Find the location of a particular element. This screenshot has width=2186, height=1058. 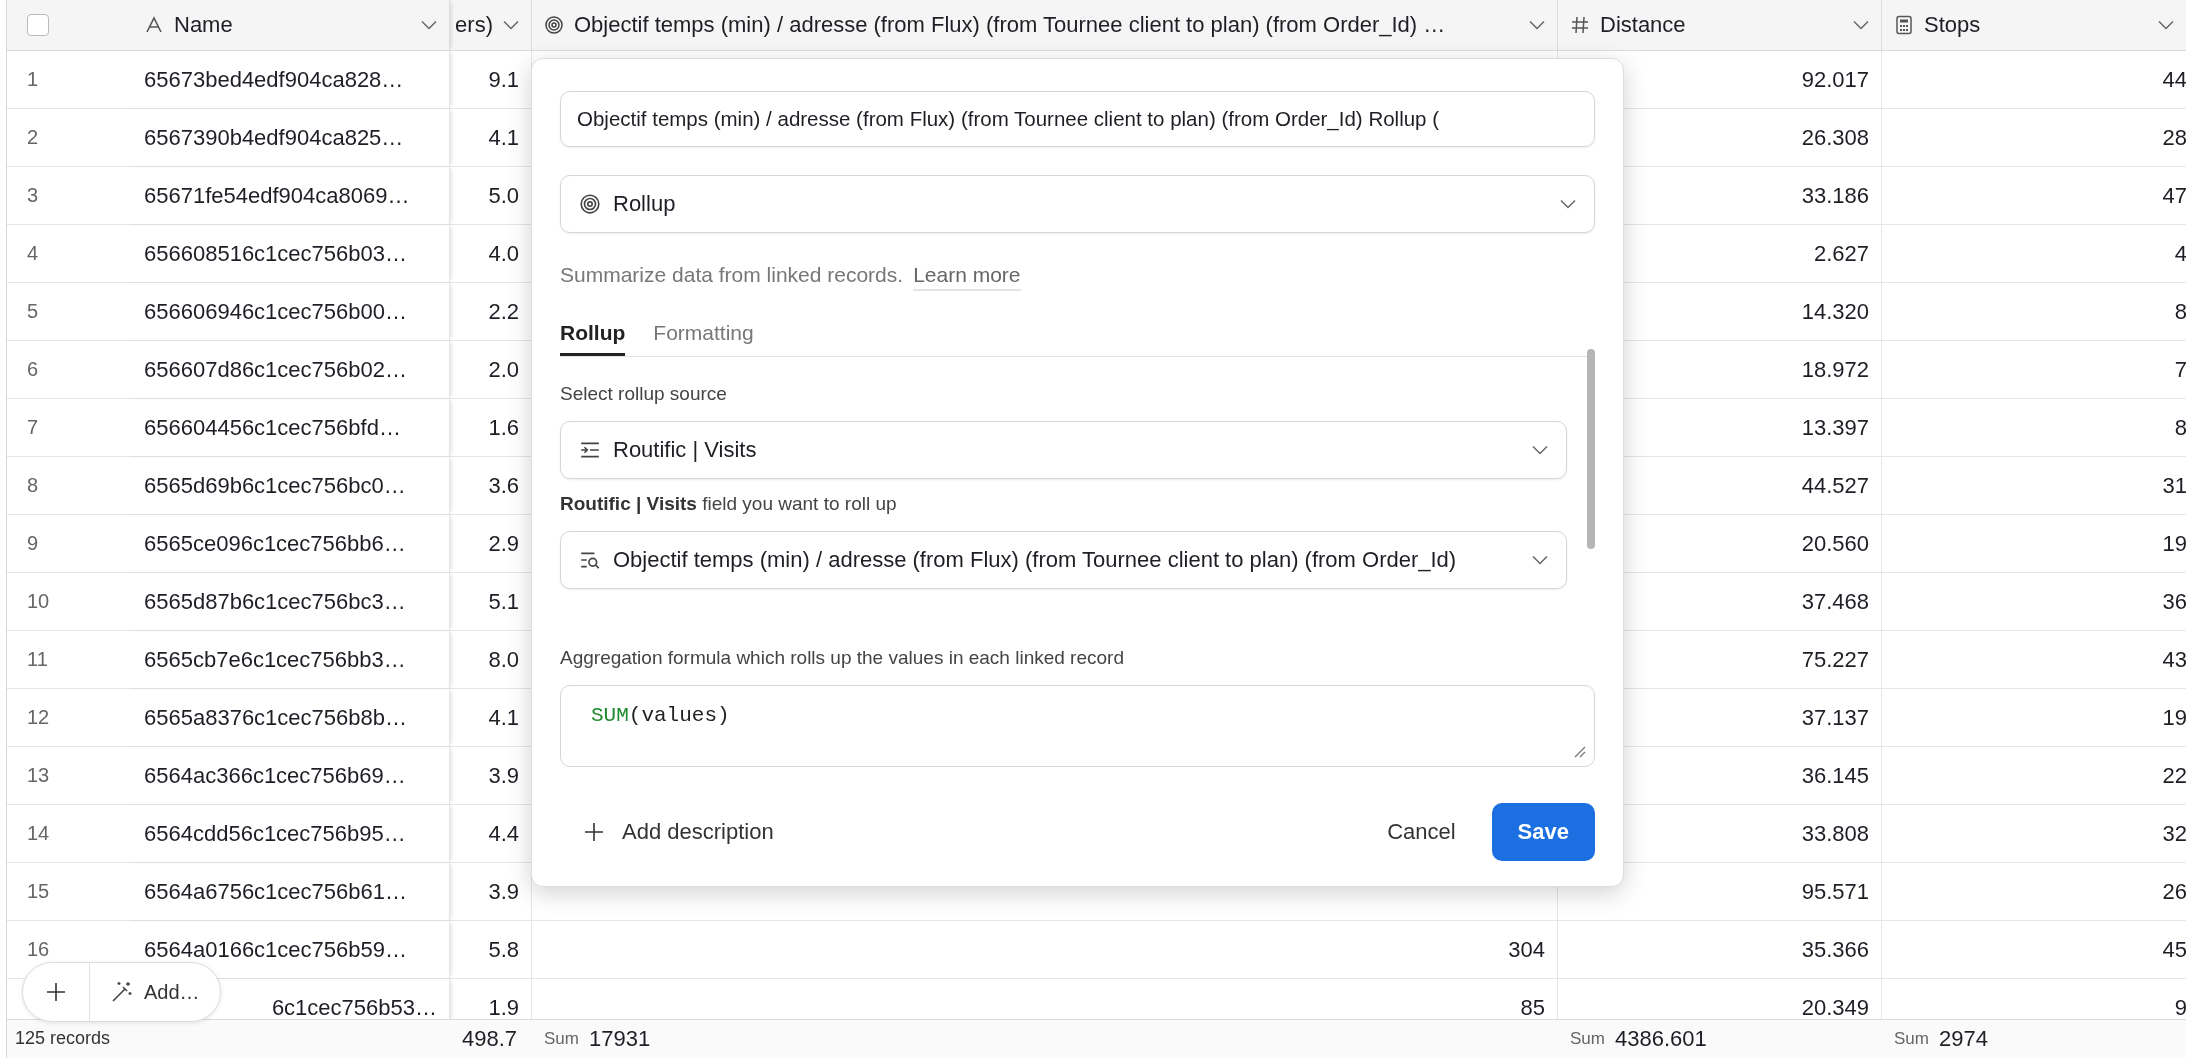

table-cell: 2.627 is located at coordinates (1841, 253).